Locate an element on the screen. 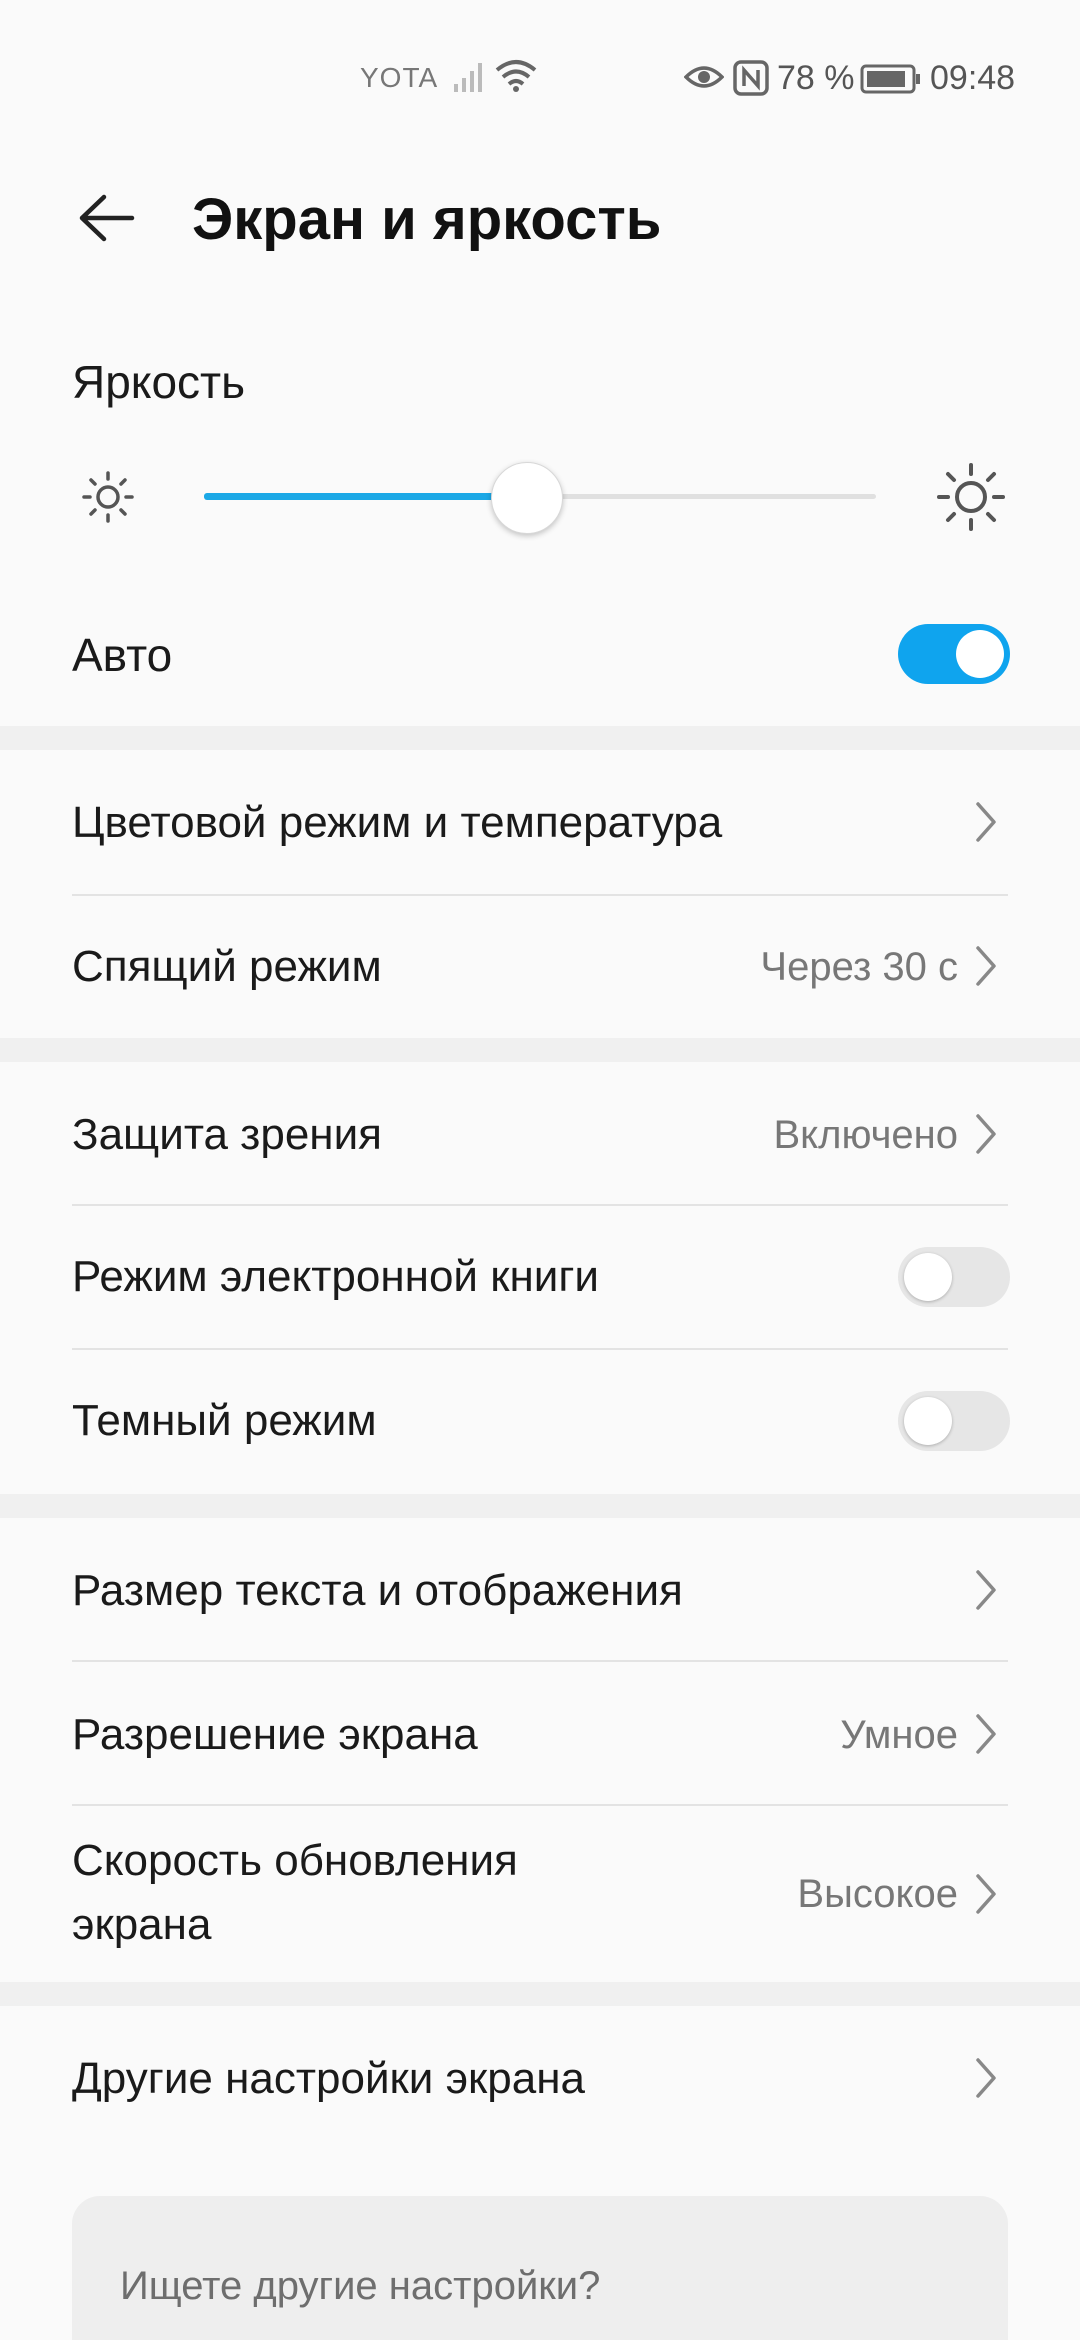 The height and width of the screenshot is (2340, 1080). row-value: Умное is located at coordinates (899, 1735).